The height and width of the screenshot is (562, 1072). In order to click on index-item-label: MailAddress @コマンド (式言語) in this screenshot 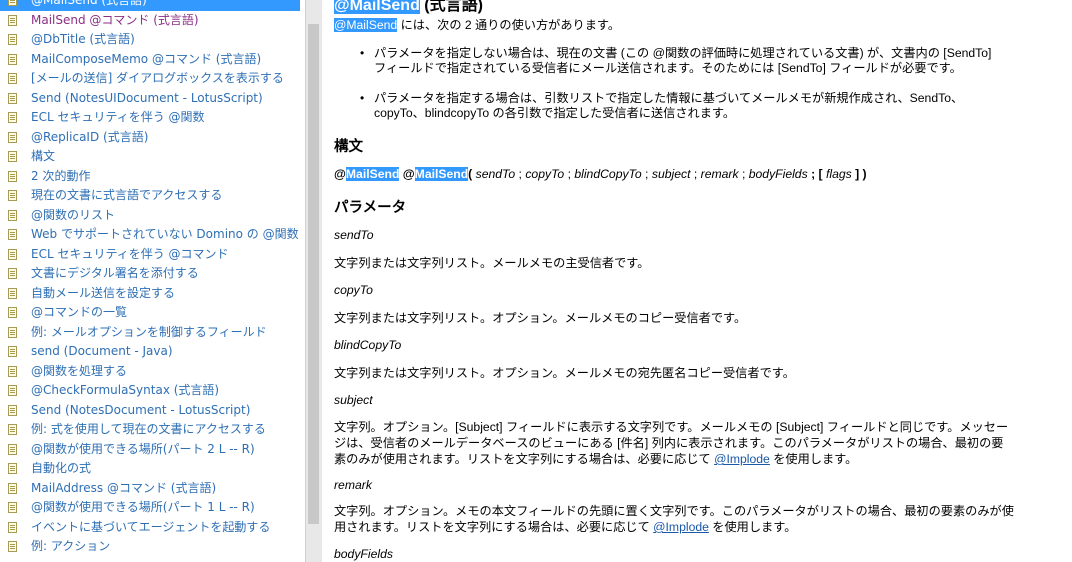, I will do `click(124, 487)`.